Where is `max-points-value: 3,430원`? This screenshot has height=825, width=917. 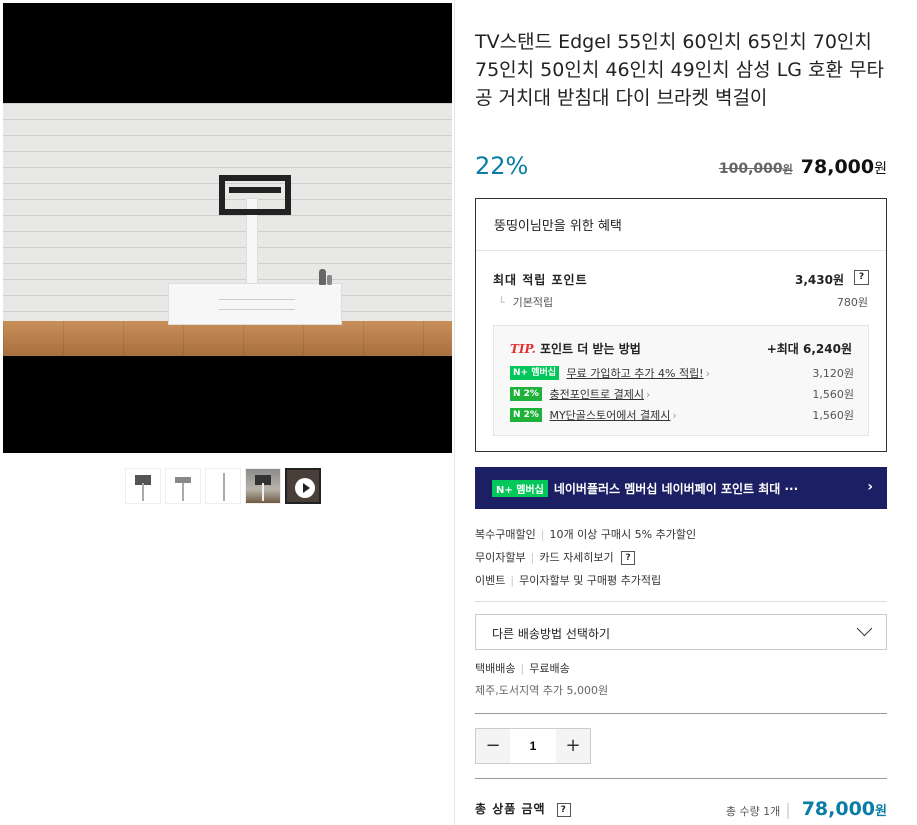
max-points-value: 3,430원 is located at coordinates (819, 280).